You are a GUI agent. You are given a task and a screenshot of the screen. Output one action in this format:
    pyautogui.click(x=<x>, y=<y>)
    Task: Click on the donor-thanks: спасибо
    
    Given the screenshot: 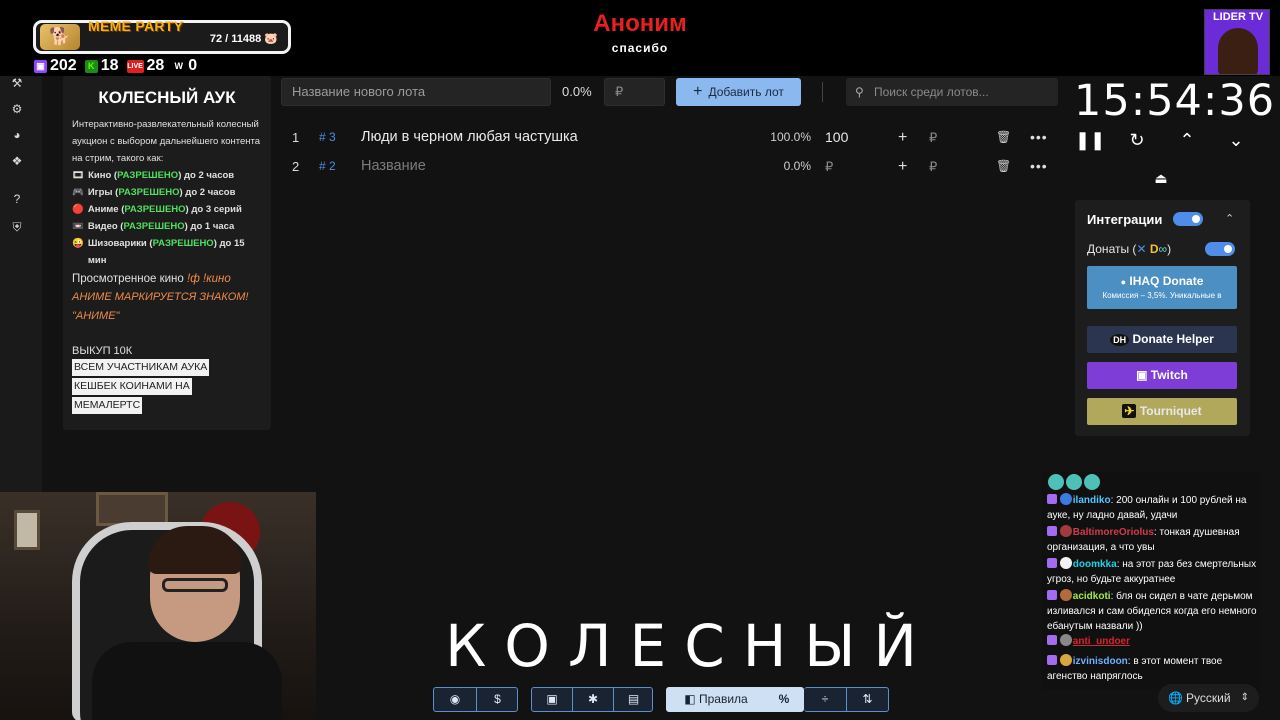 What is the action you would take?
    pyautogui.click(x=640, y=48)
    